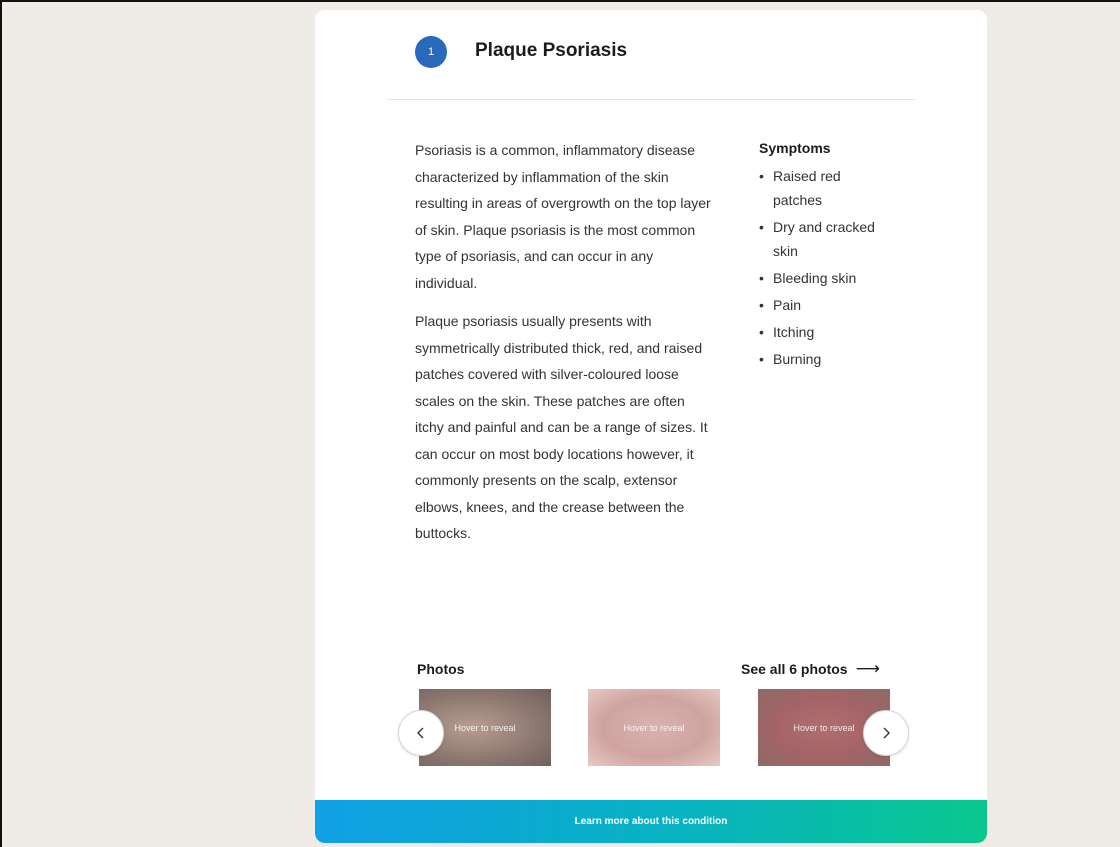 This screenshot has height=847, width=1120. Describe the element at coordinates (824, 332) in the screenshot. I see `symptom-item: Itching` at that location.